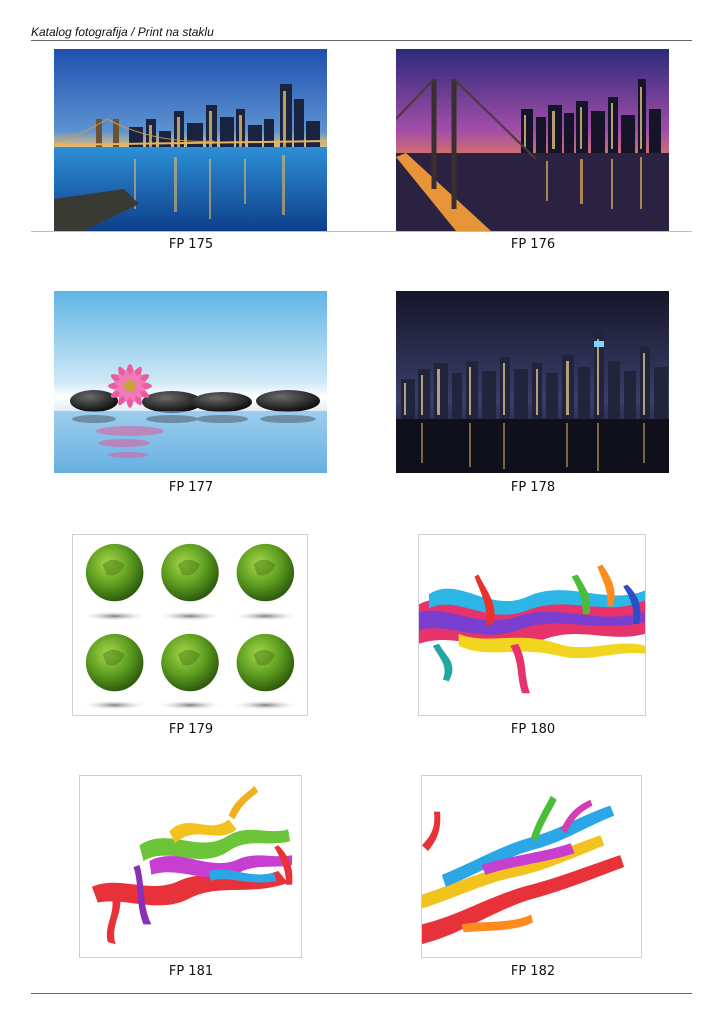  Describe the element at coordinates (532, 625) in the screenshot. I see `photo-fp180` at that location.